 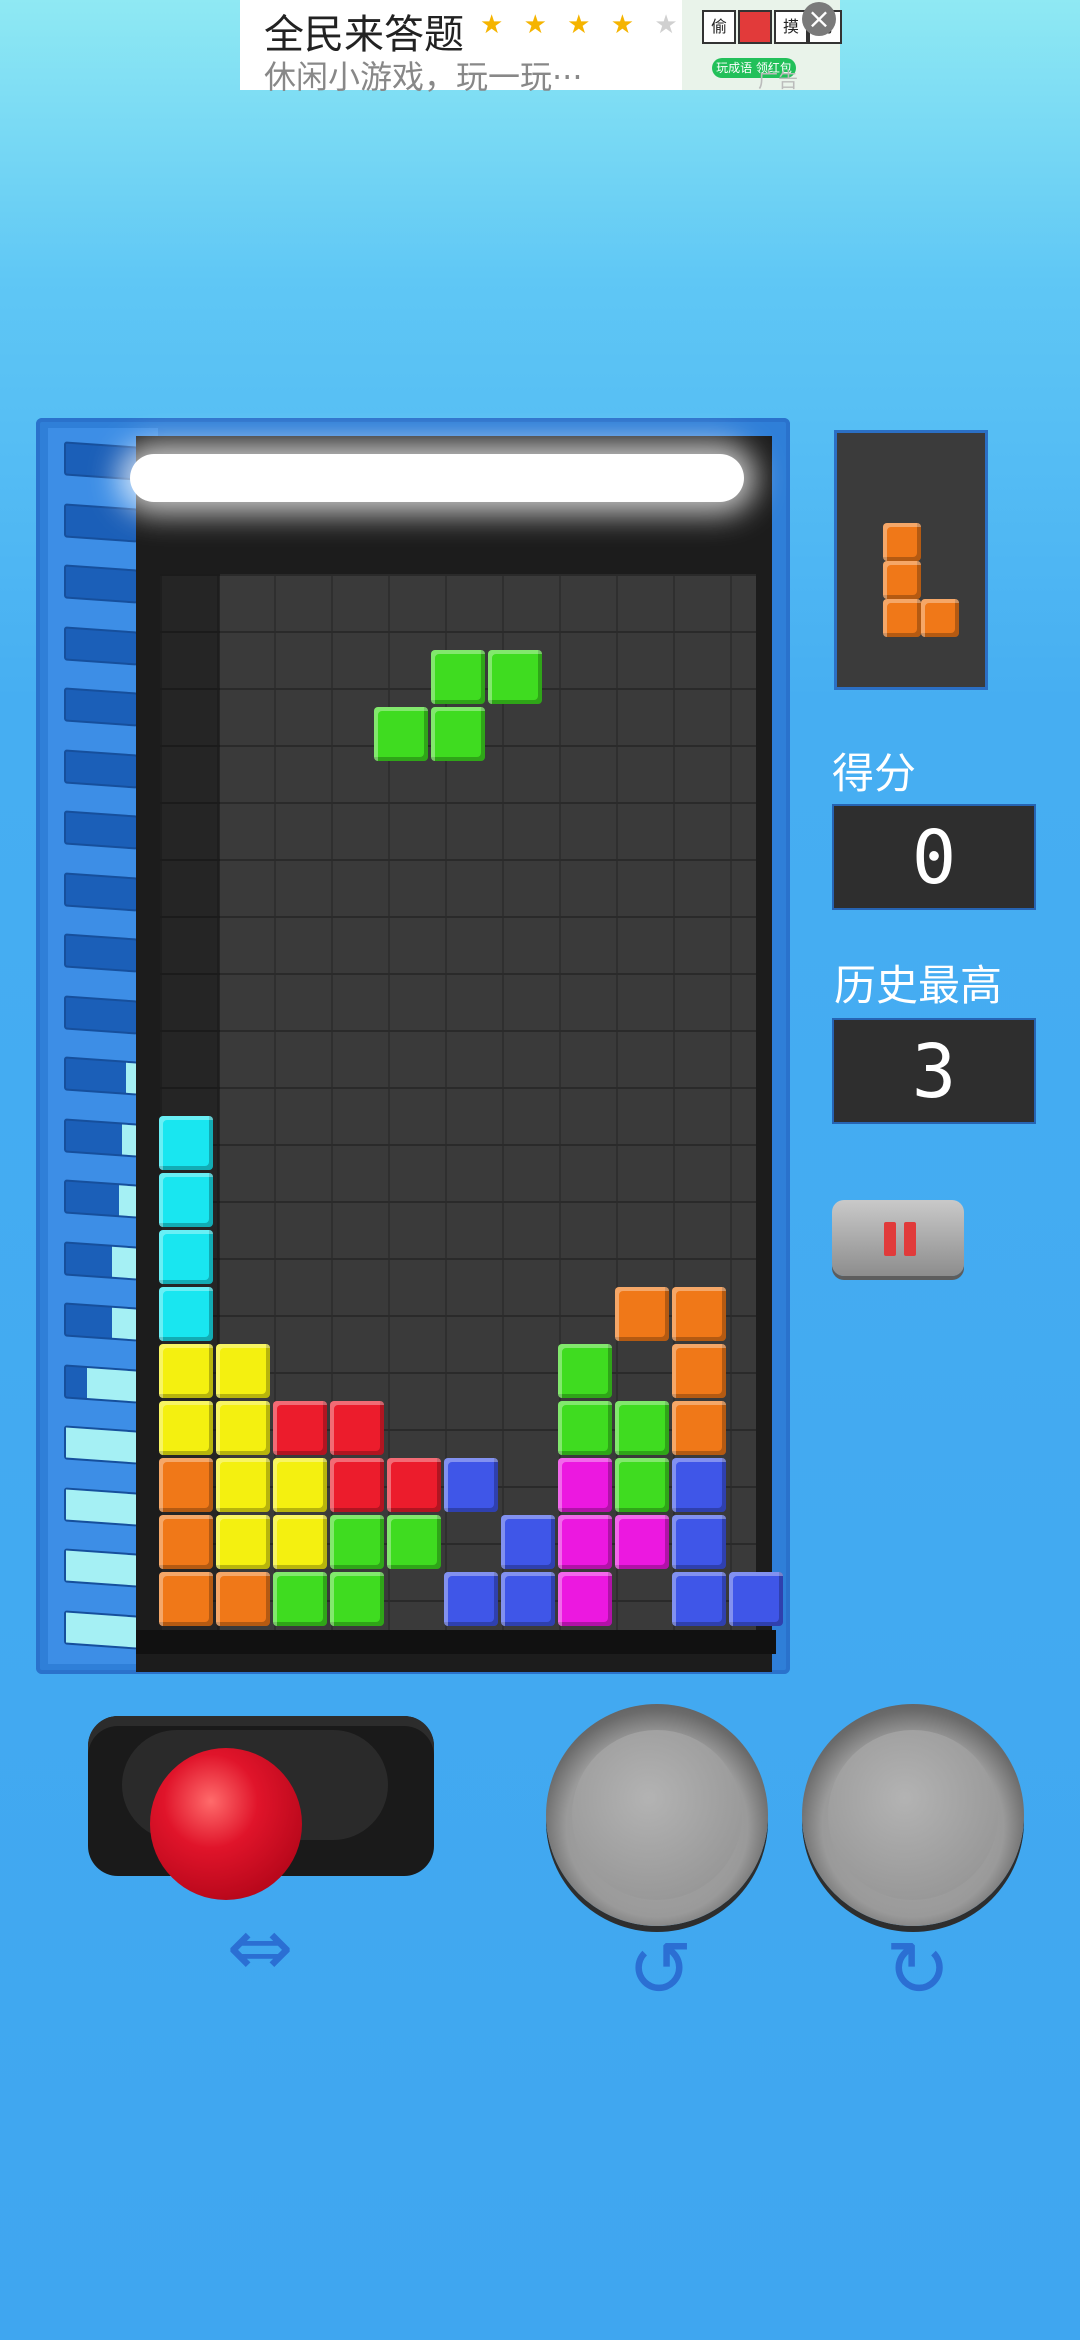 What do you see at coordinates (719, 27) in the screenshot?
I see `ad-thumb-cell: 偷` at bounding box center [719, 27].